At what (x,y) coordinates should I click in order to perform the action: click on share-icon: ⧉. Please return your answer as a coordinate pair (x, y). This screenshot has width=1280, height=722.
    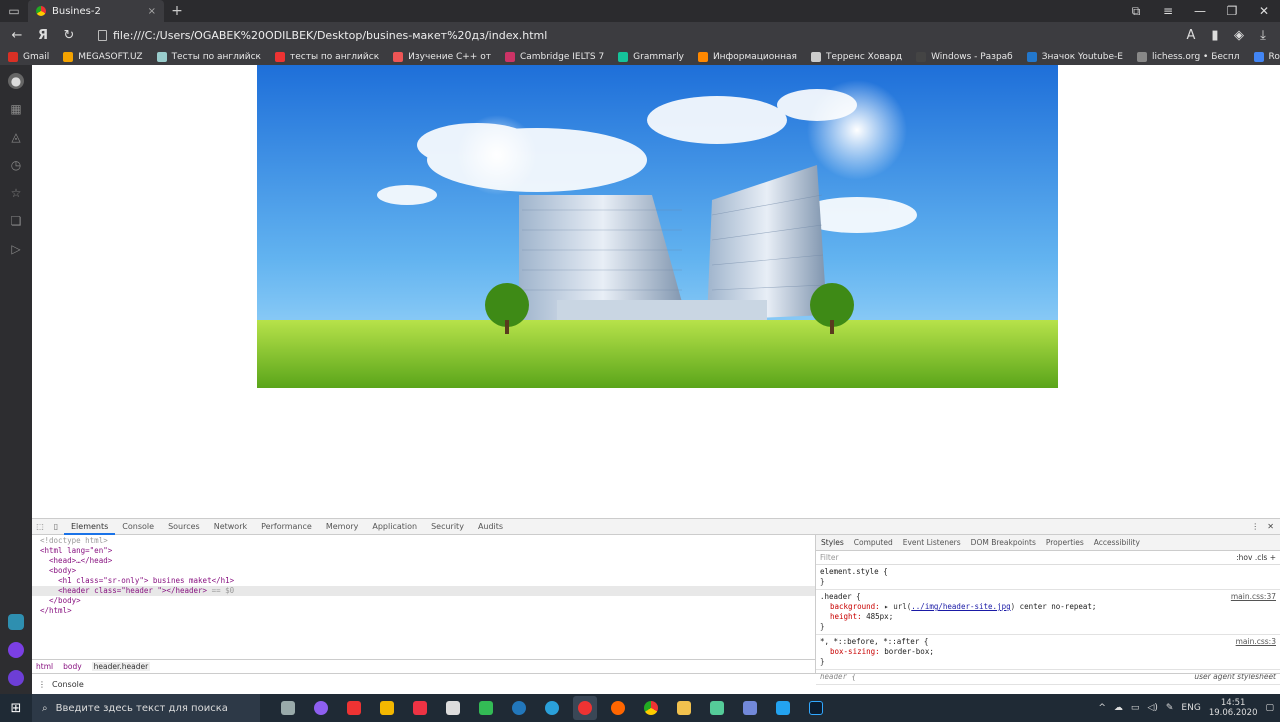
    Looking at the image, I should click on (1136, 11).